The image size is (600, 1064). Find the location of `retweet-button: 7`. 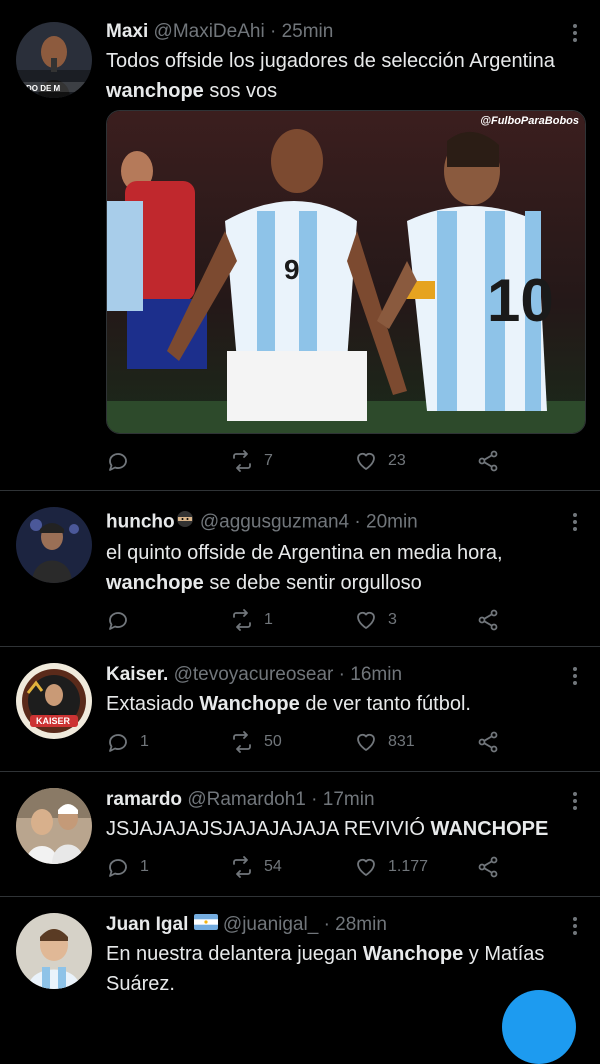

retweet-button: 7 is located at coordinates (251, 461).